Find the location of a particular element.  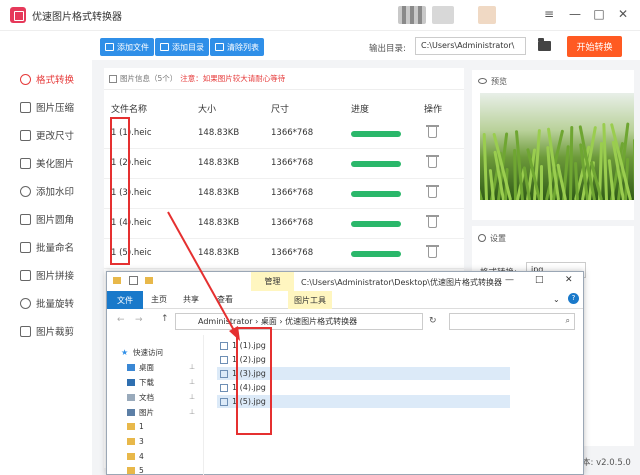

table-row: 1 (1).heic 148.83KB 1366*768 is located at coordinates (284, 134).